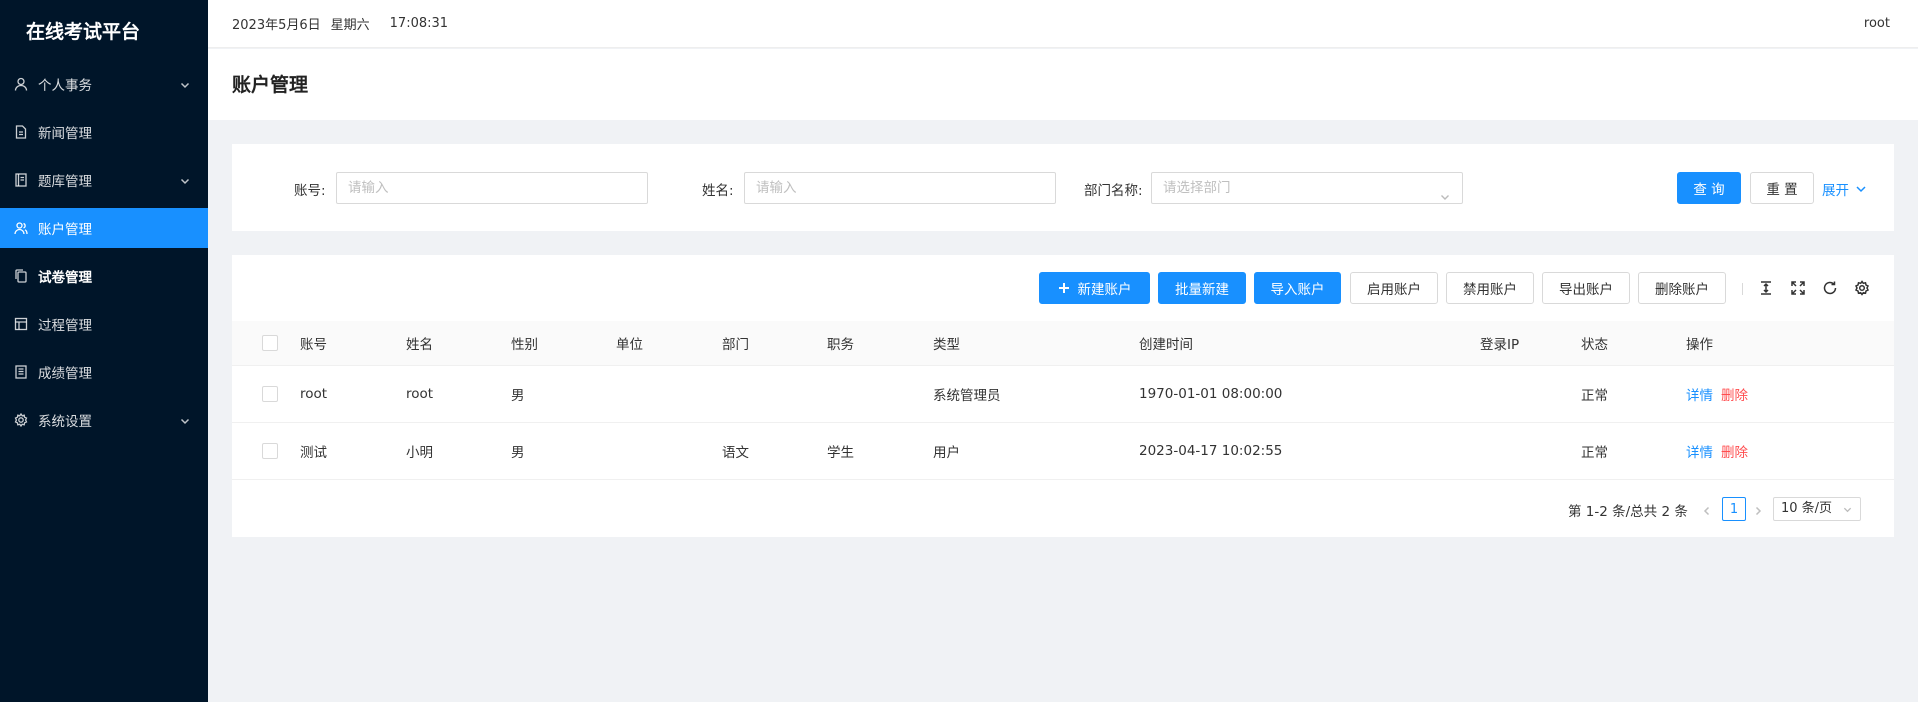 The height and width of the screenshot is (702, 1918). I want to click on cell-type: 用户, so click(946, 453).